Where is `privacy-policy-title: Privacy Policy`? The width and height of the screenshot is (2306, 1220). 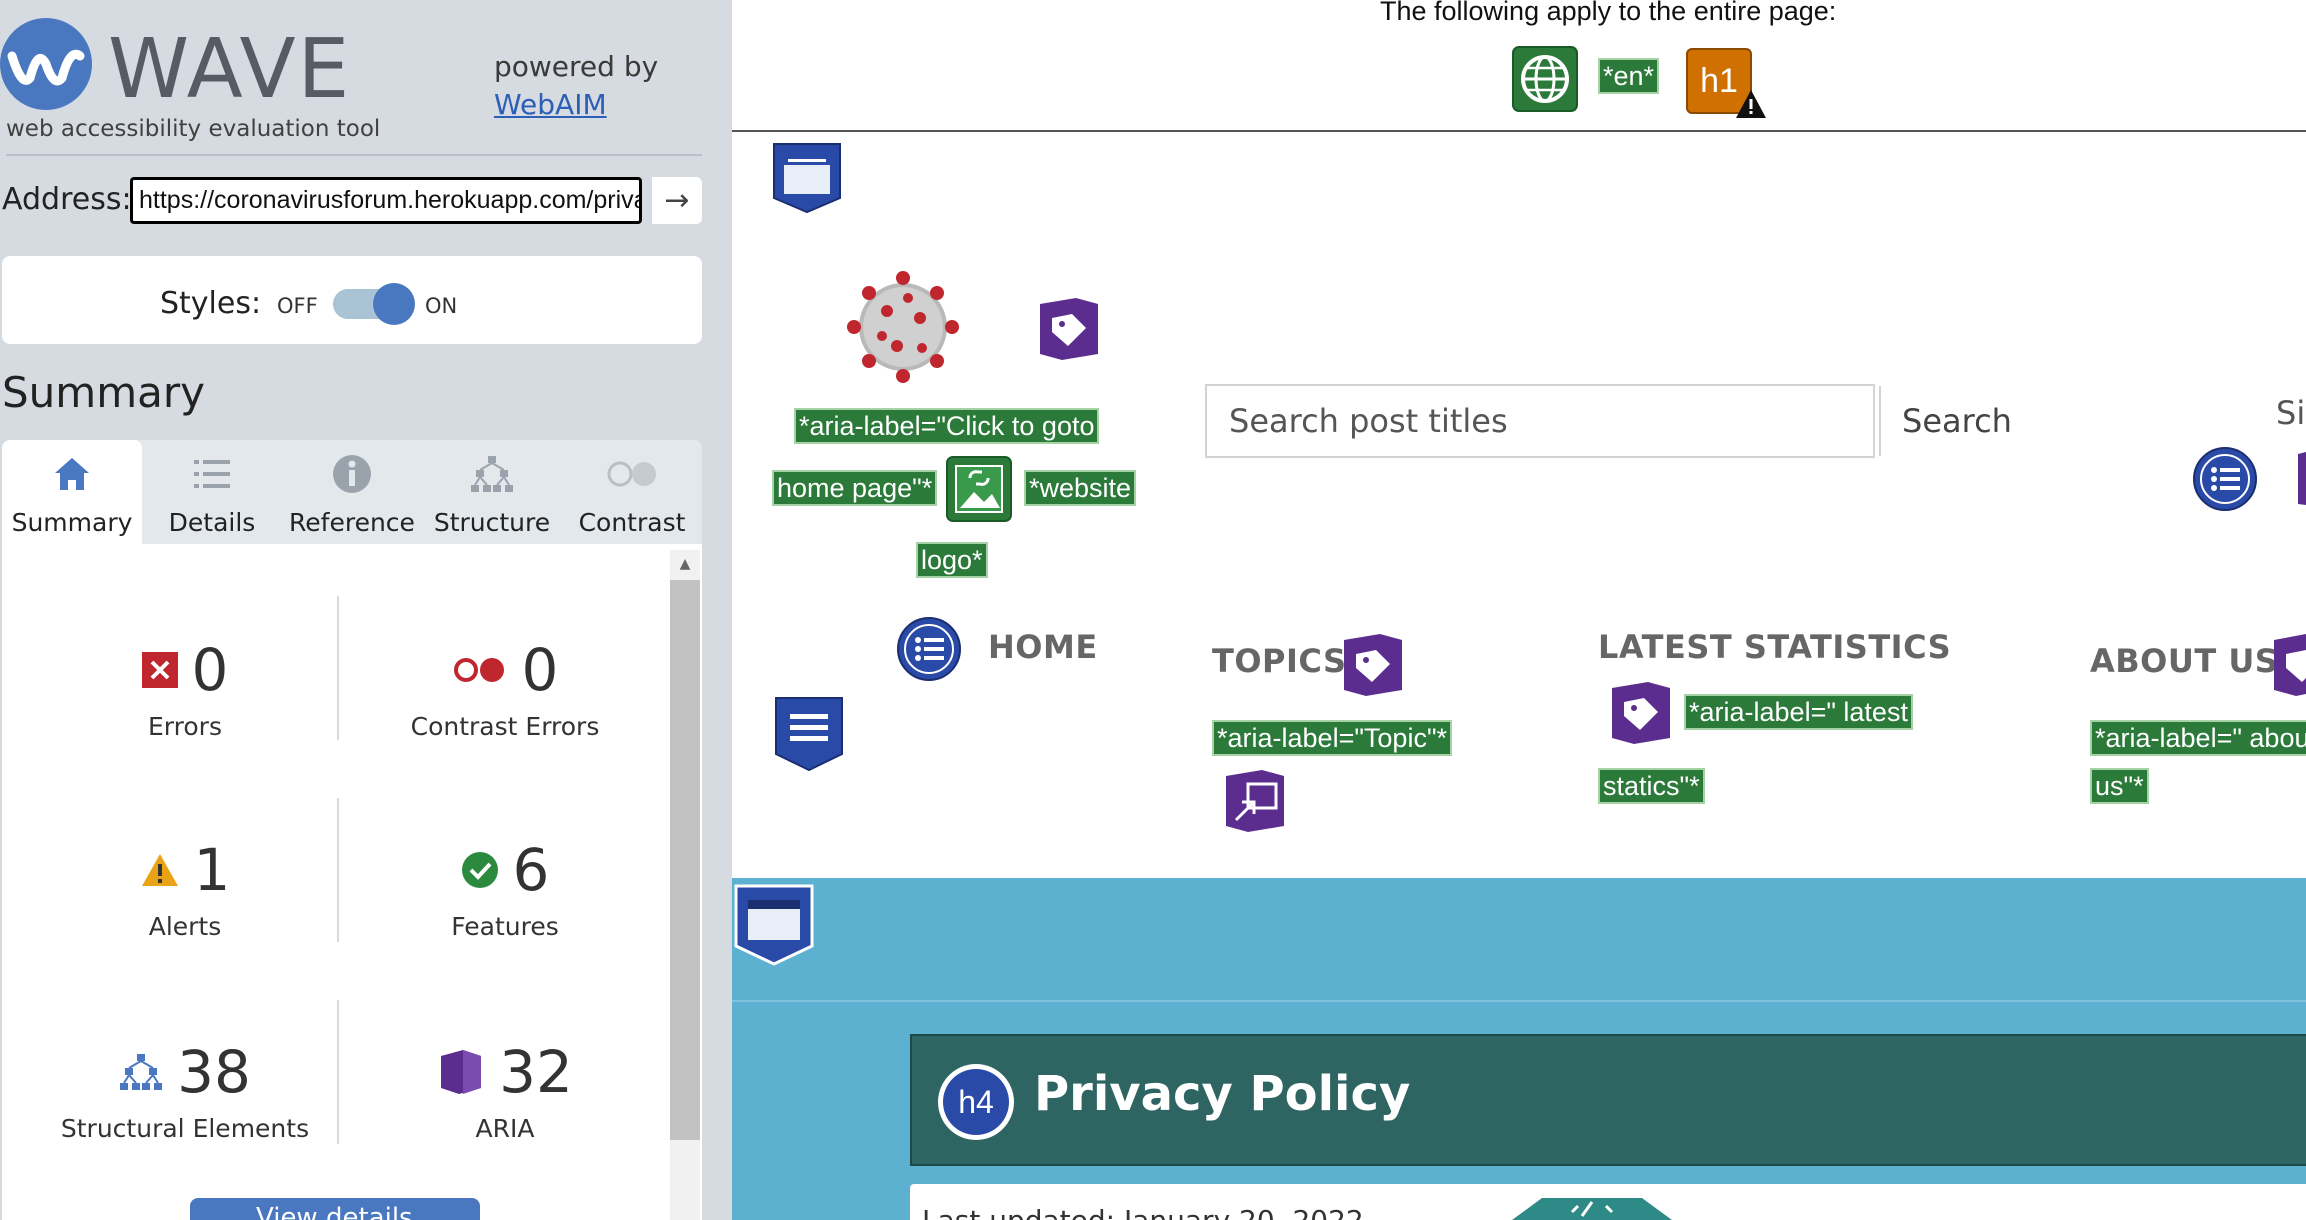
privacy-policy-title: Privacy Policy is located at coordinates (1222, 1094).